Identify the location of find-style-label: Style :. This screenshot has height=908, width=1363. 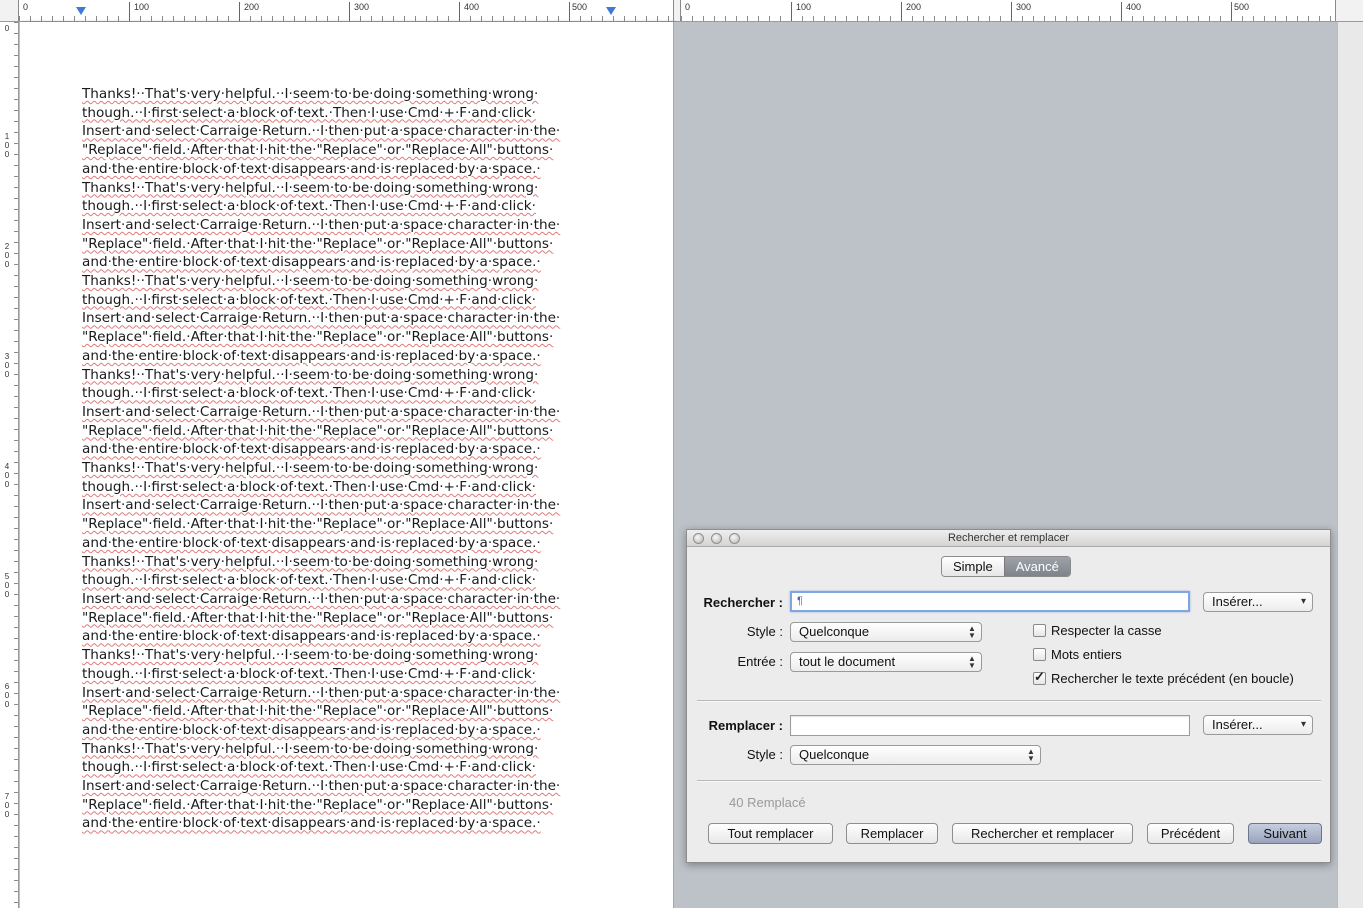
(764, 631).